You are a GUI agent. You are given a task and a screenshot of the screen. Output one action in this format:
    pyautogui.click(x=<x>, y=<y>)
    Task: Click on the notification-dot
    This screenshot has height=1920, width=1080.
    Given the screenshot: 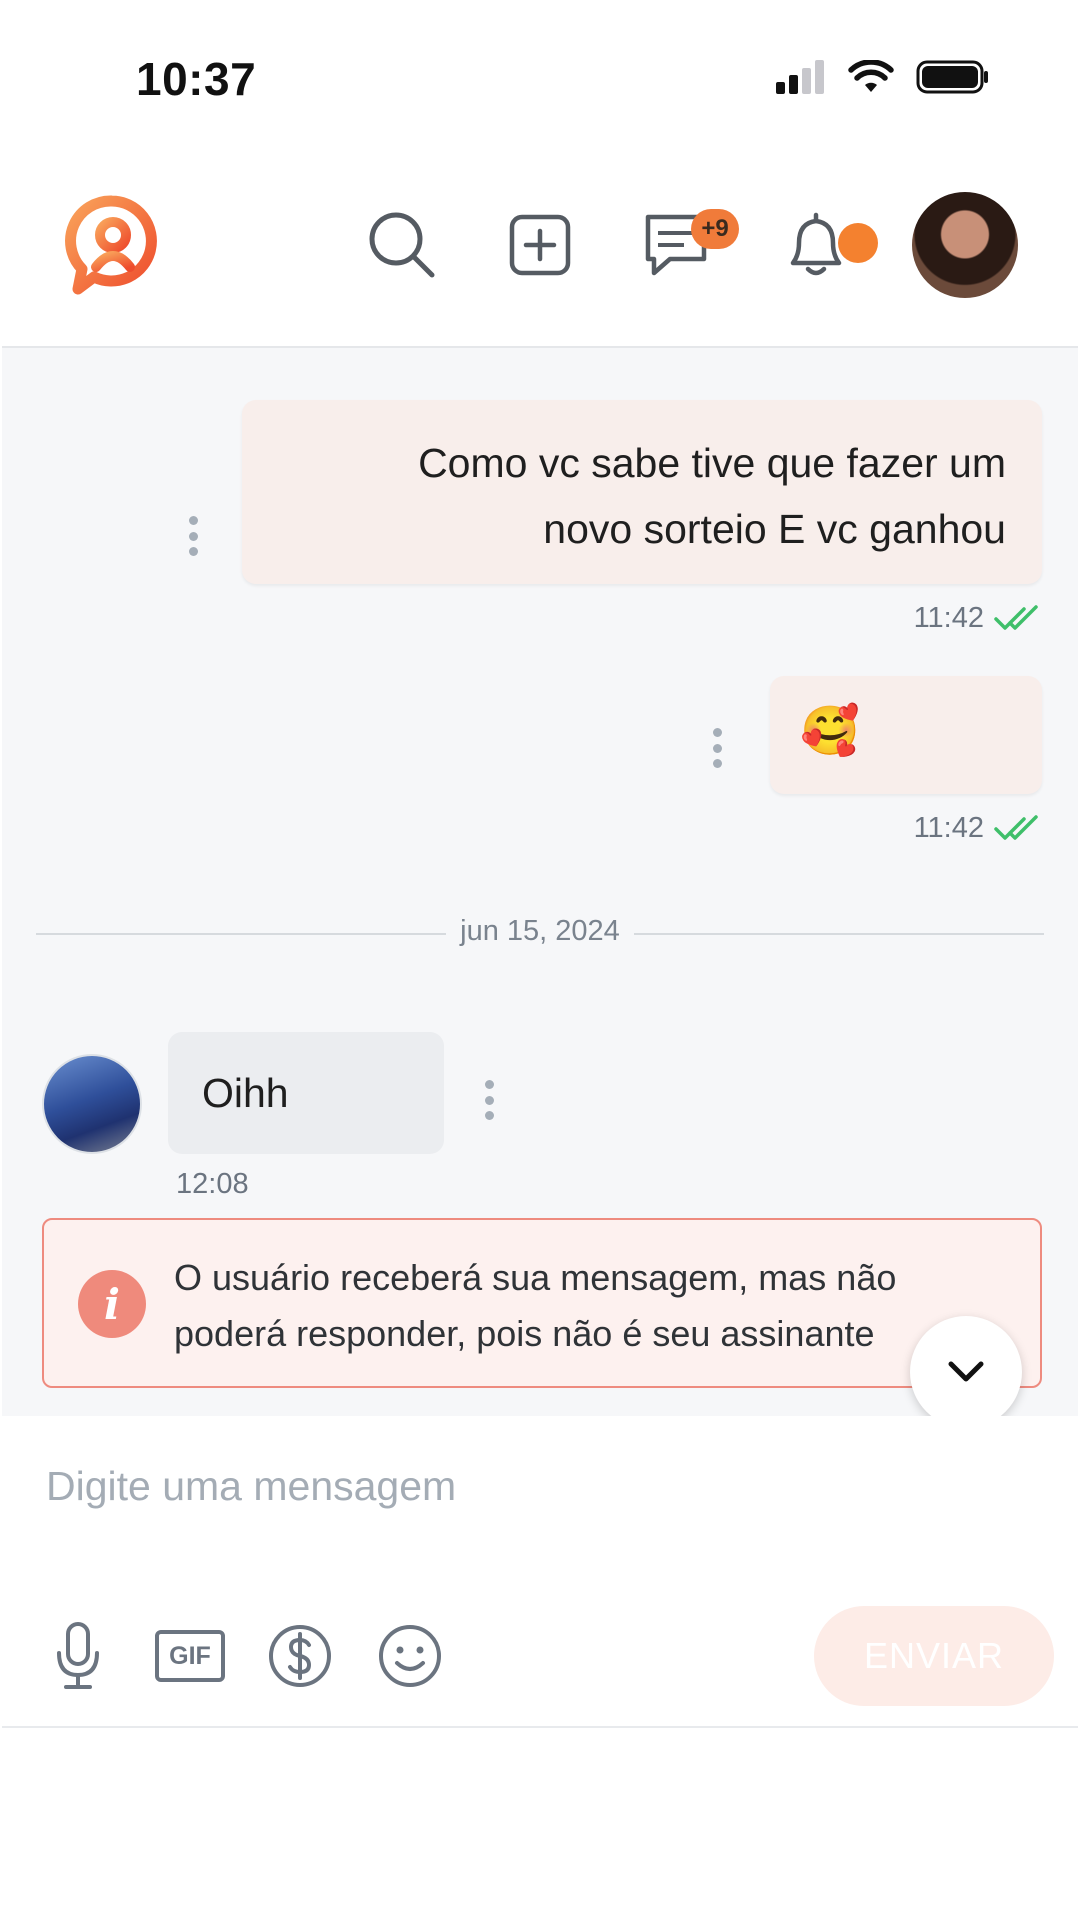 What is the action you would take?
    pyautogui.click(x=858, y=243)
    